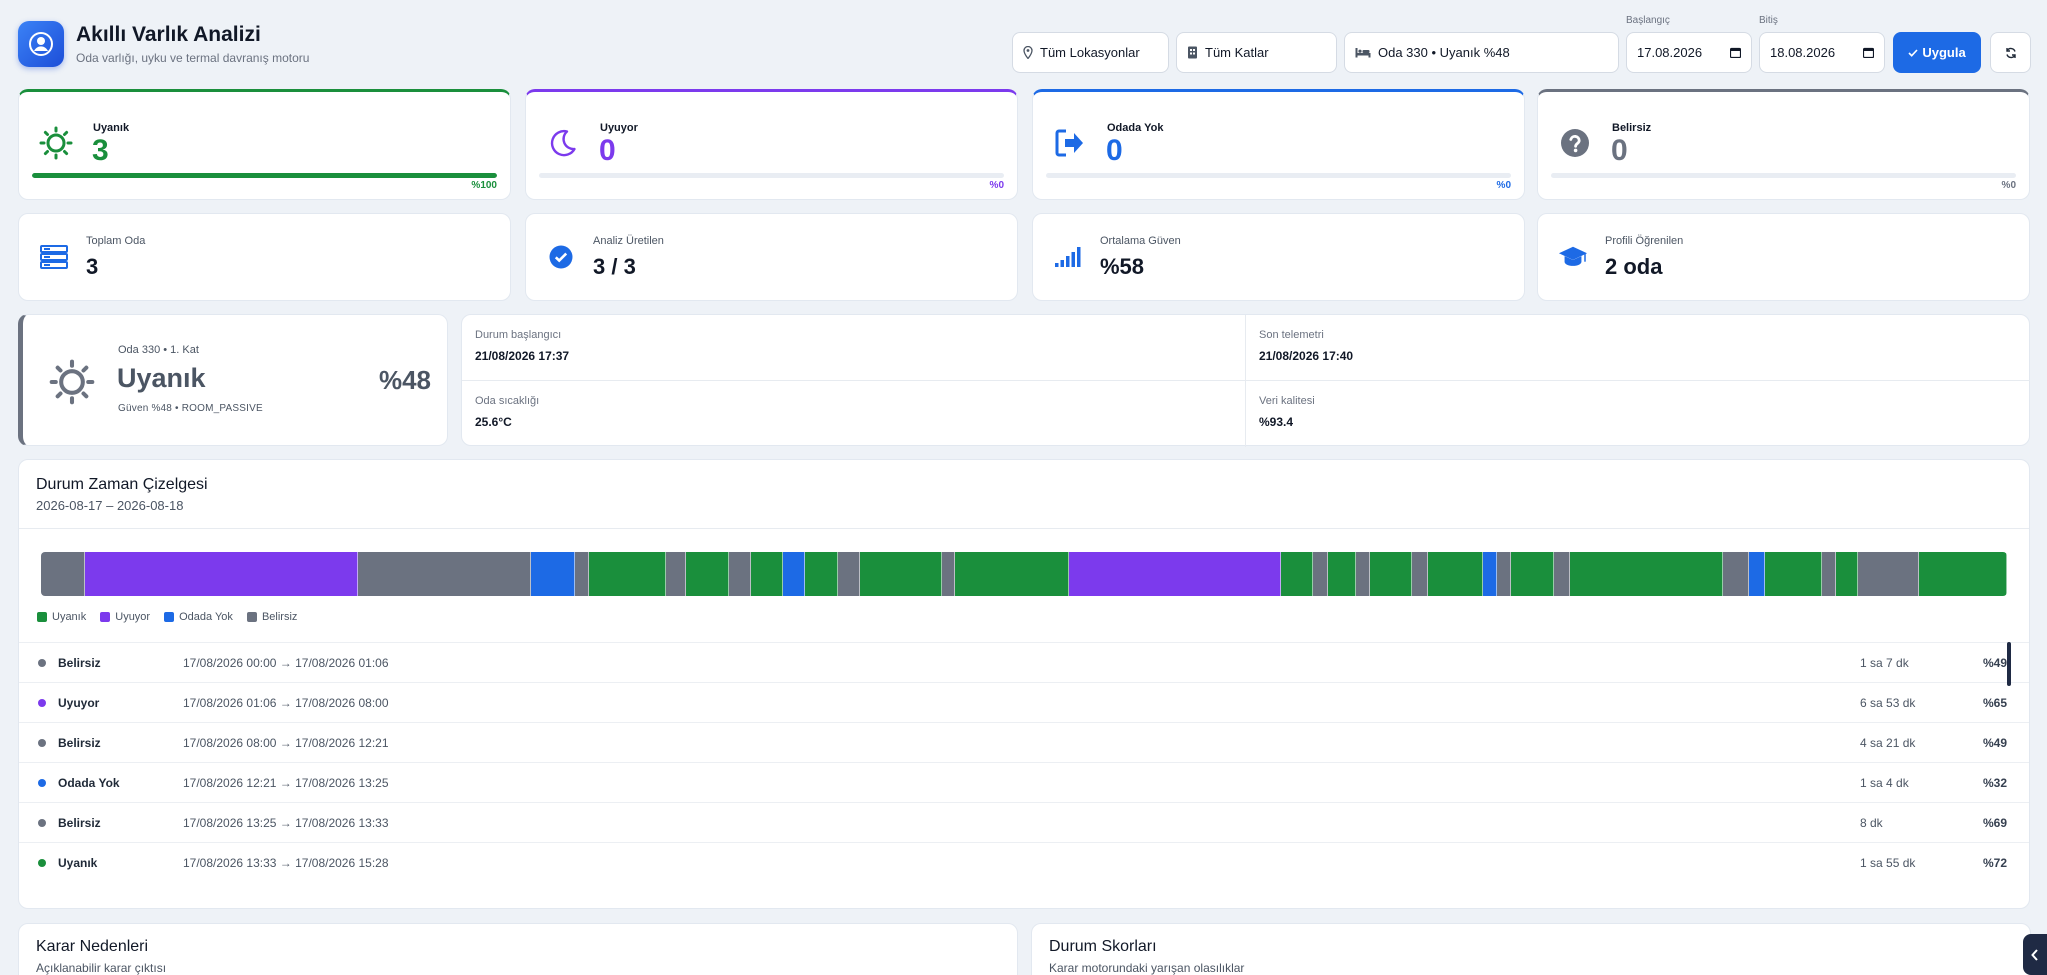 The height and width of the screenshot is (975, 2047). Describe the element at coordinates (79, 823) in the screenshot. I see `row-state: Belirsiz` at that location.